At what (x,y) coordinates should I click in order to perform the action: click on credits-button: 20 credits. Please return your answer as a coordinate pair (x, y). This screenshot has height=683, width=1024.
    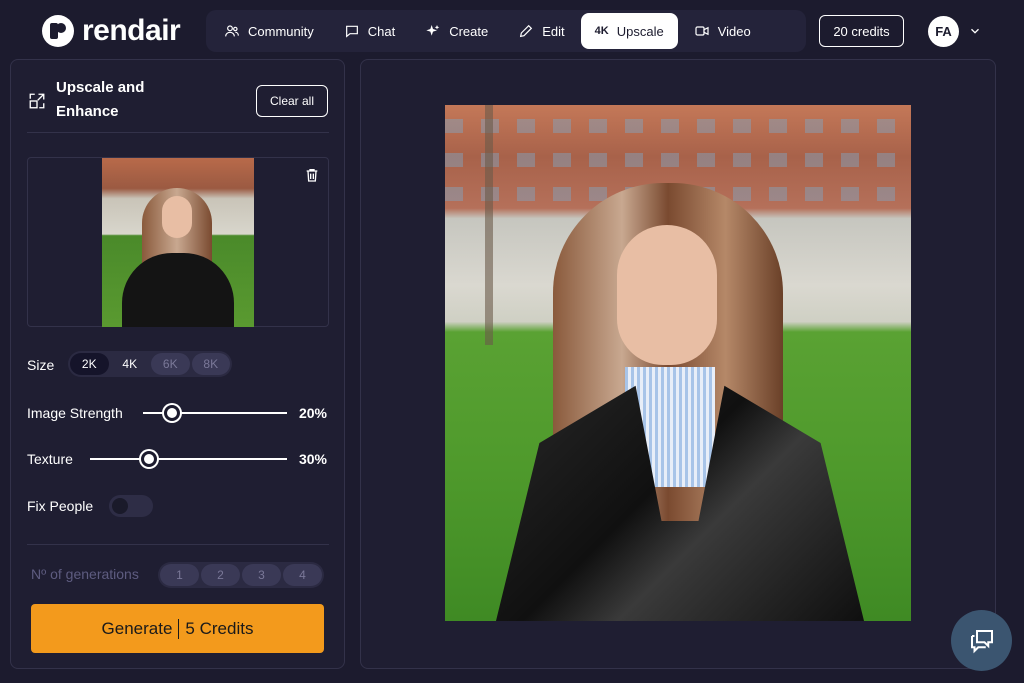
    Looking at the image, I should click on (861, 31).